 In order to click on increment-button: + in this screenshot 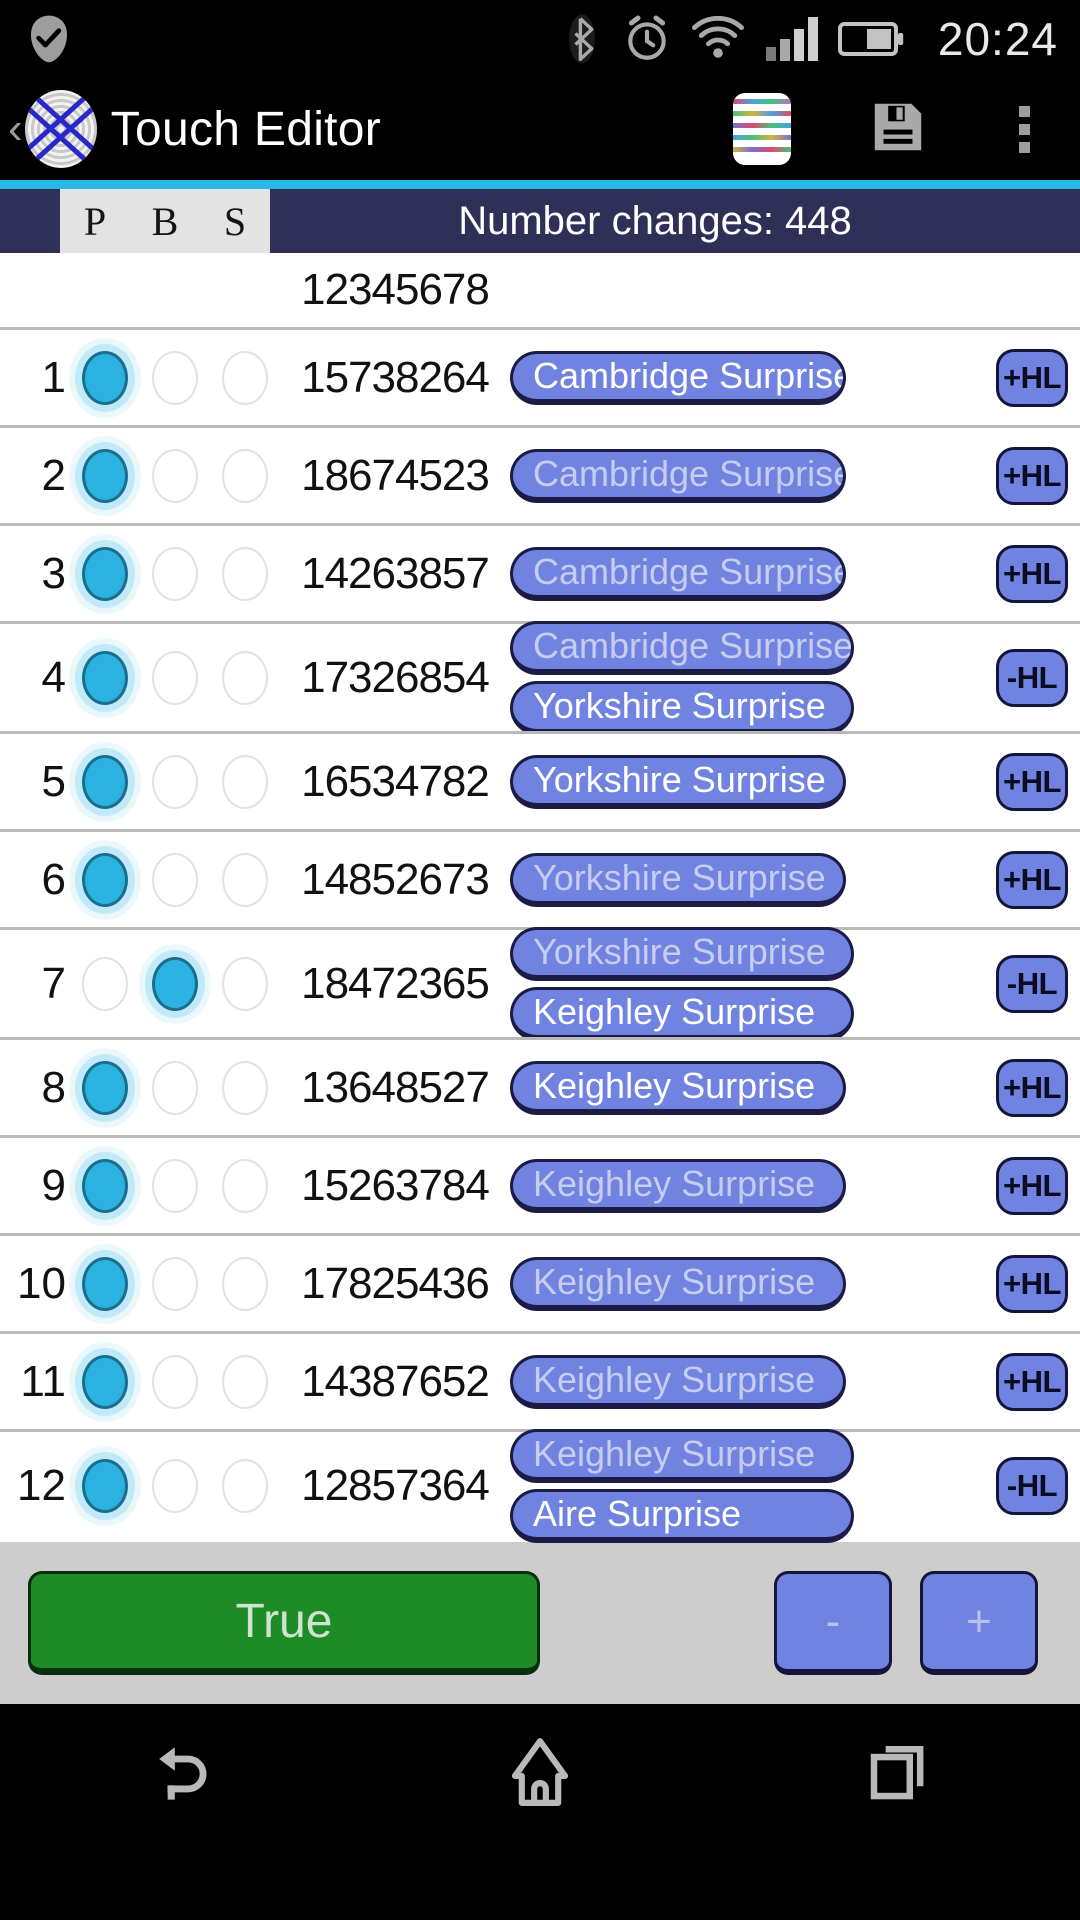, I will do `click(979, 1623)`.